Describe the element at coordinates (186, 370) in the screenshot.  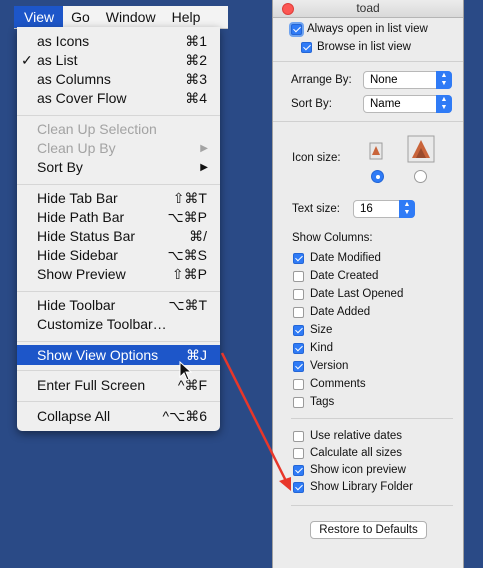
I see `mouse-cursor-icon` at that location.